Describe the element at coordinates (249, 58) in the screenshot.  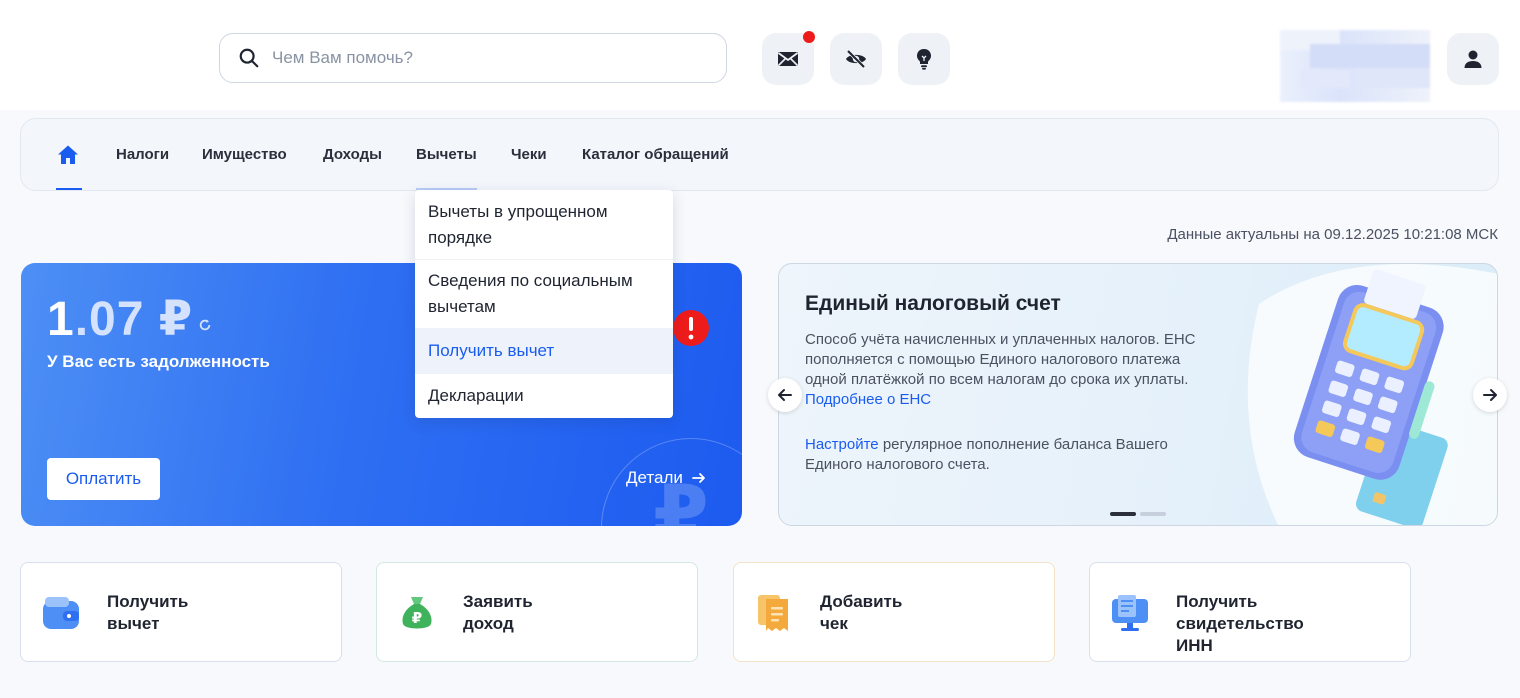
I see `search-icon` at that location.